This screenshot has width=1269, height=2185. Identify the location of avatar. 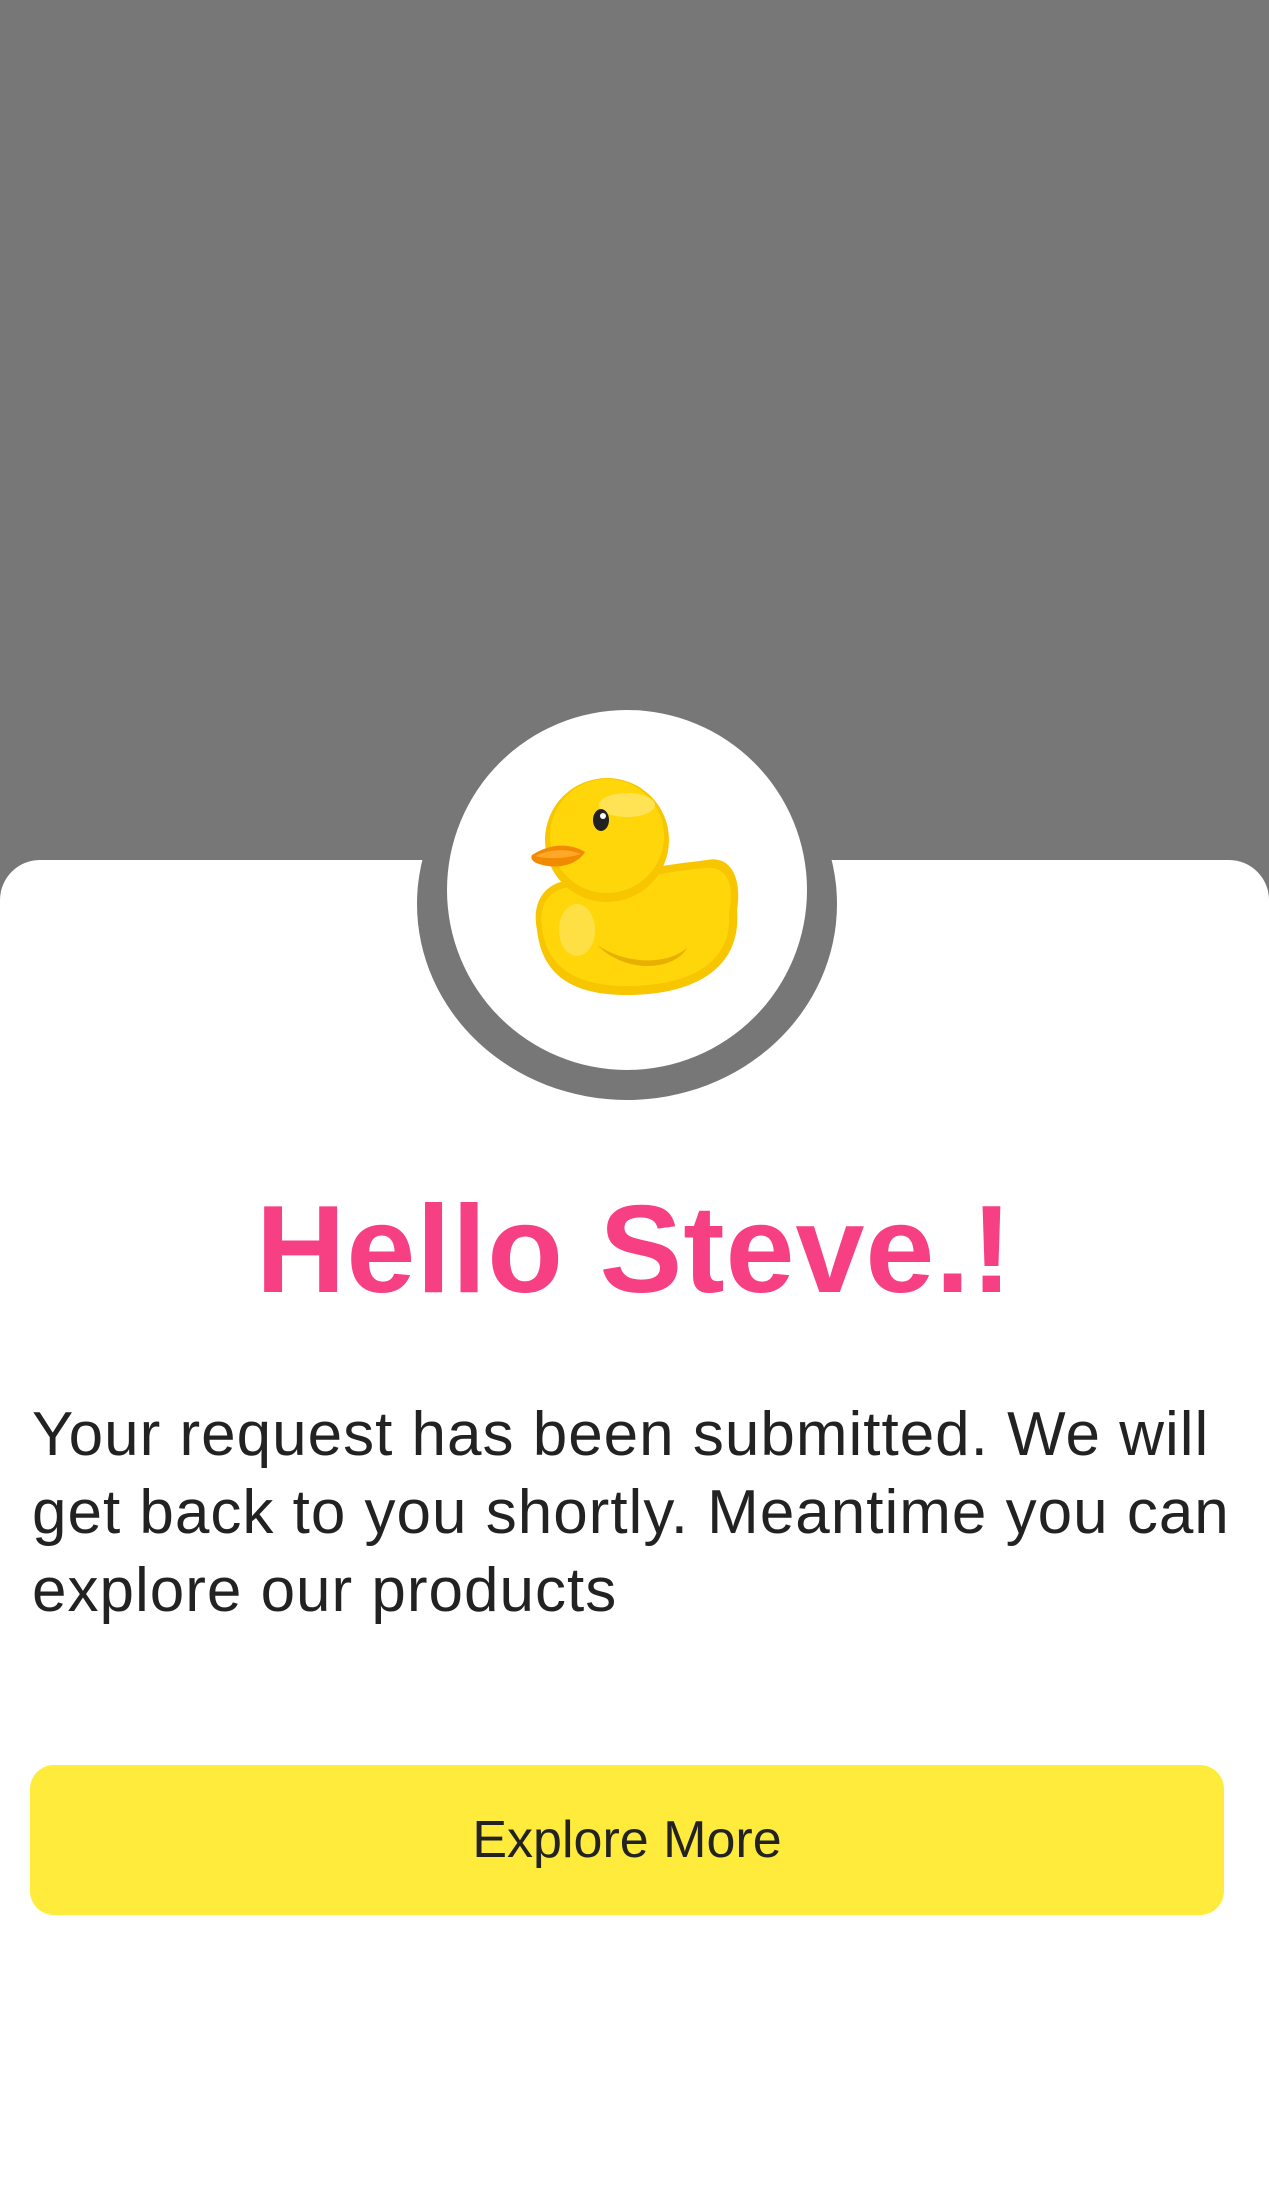
(627, 890).